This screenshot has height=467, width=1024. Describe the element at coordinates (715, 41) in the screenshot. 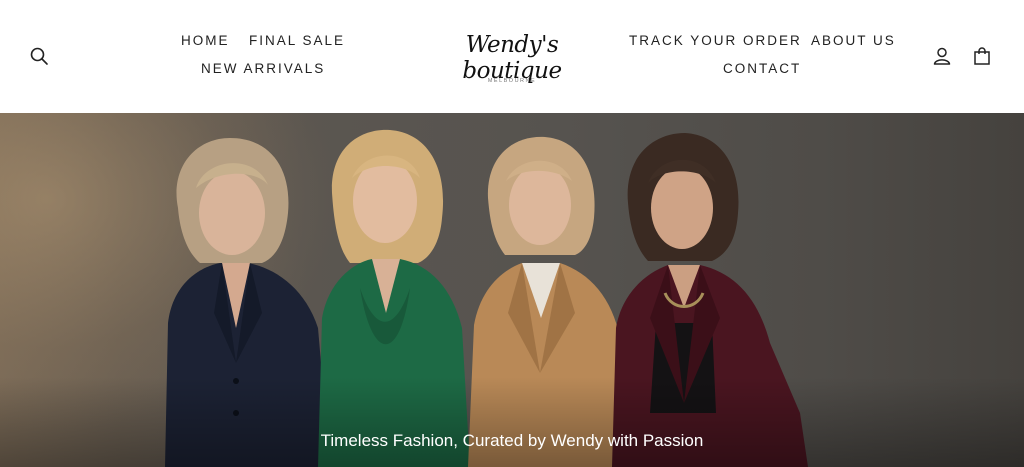

I see `nav-track-order-link: TRACK YOUR ORDER` at that location.